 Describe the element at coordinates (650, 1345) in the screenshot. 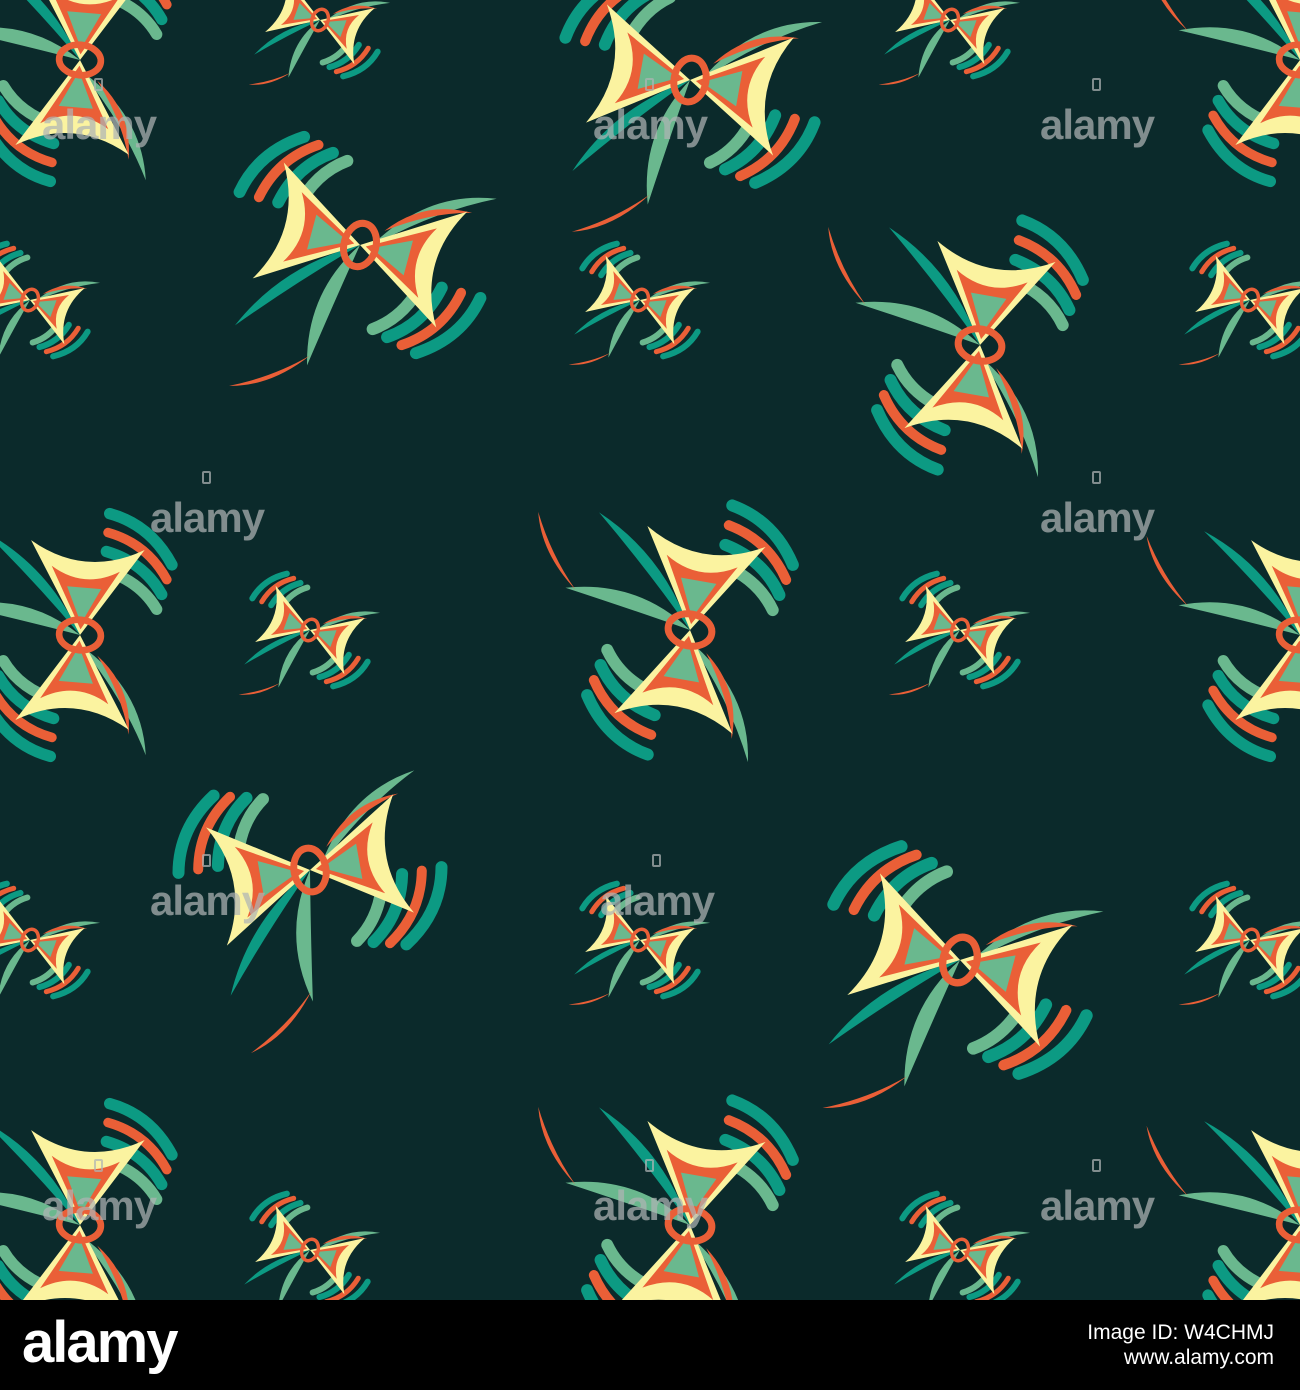

I see `footer-bar: alamy Image ID: W4CHMJ www.alamy.com` at that location.